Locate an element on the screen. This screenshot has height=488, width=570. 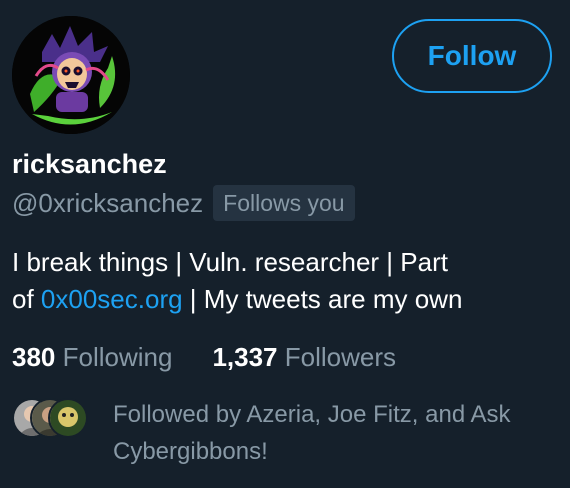
user-handle: @0xricksanchez is located at coordinates (108, 203).